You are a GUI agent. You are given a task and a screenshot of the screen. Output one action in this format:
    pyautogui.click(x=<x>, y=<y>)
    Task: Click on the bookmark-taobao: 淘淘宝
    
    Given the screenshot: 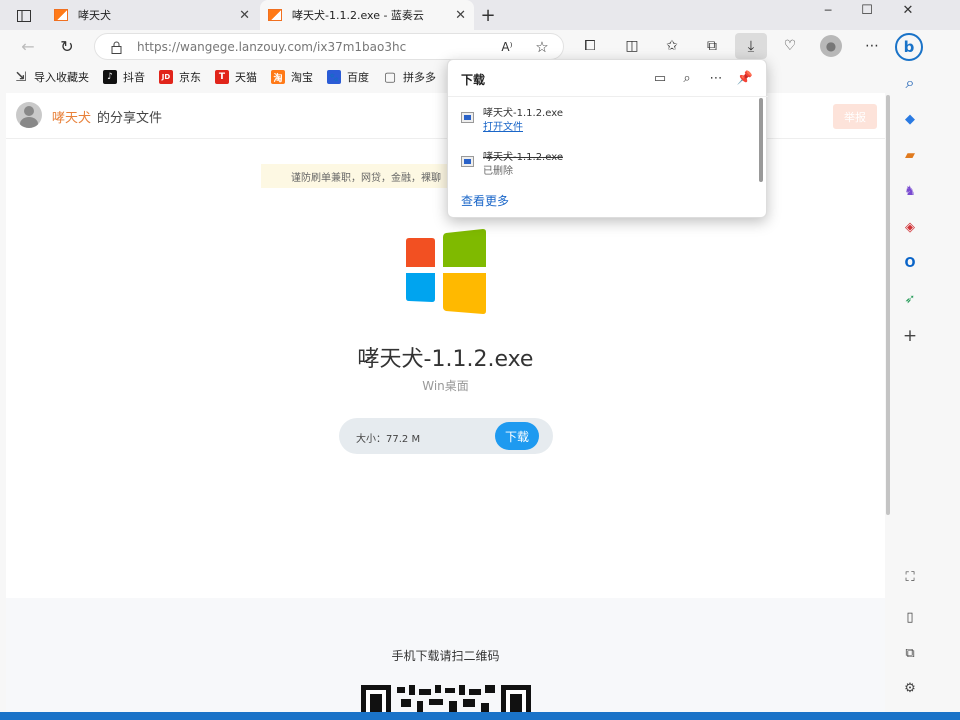 What is the action you would take?
    pyautogui.click(x=292, y=77)
    